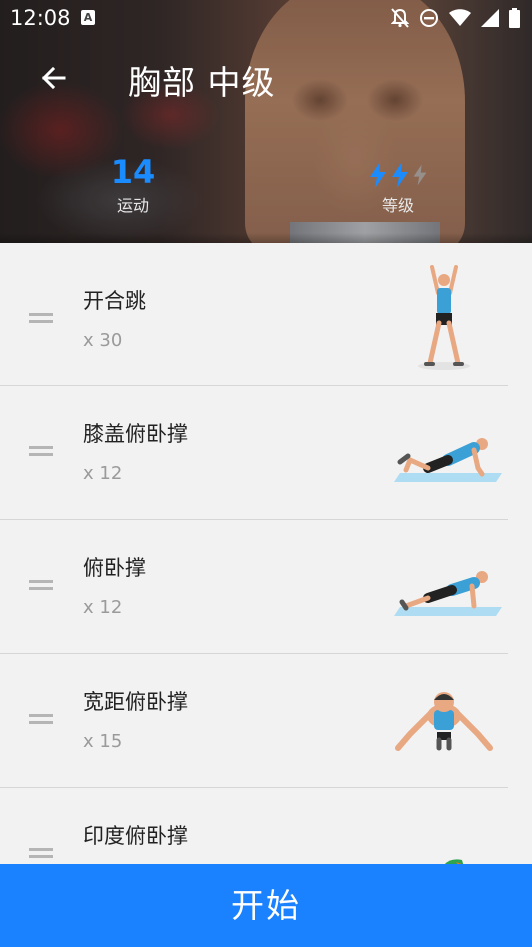 The height and width of the screenshot is (947, 532). Describe the element at coordinates (88, 17) in the screenshot. I see `notification-app-icon: A` at that location.